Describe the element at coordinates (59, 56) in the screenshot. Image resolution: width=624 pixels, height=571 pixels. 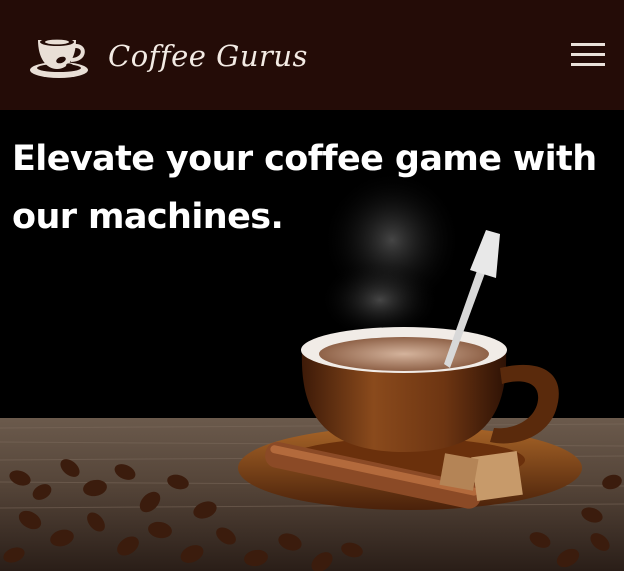
I see `coffee-cup-logo-icon` at that location.